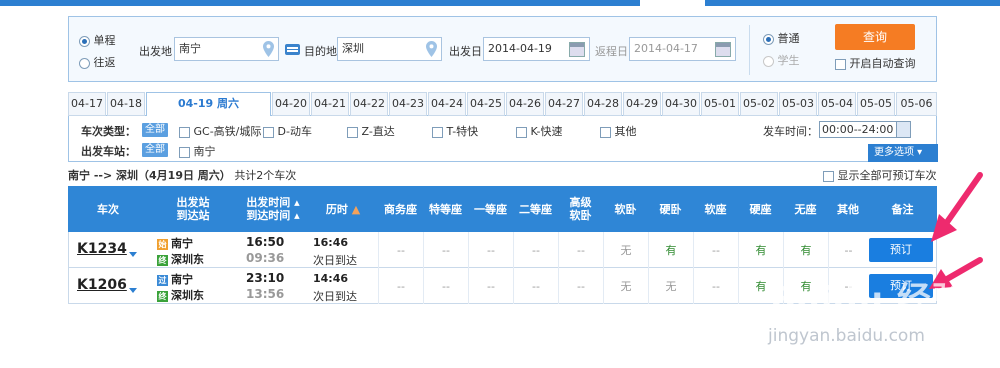  What do you see at coordinates (335, 260) in the screenshot?
I see `duration-note: 次日到达` at bounding box center [335, 260].